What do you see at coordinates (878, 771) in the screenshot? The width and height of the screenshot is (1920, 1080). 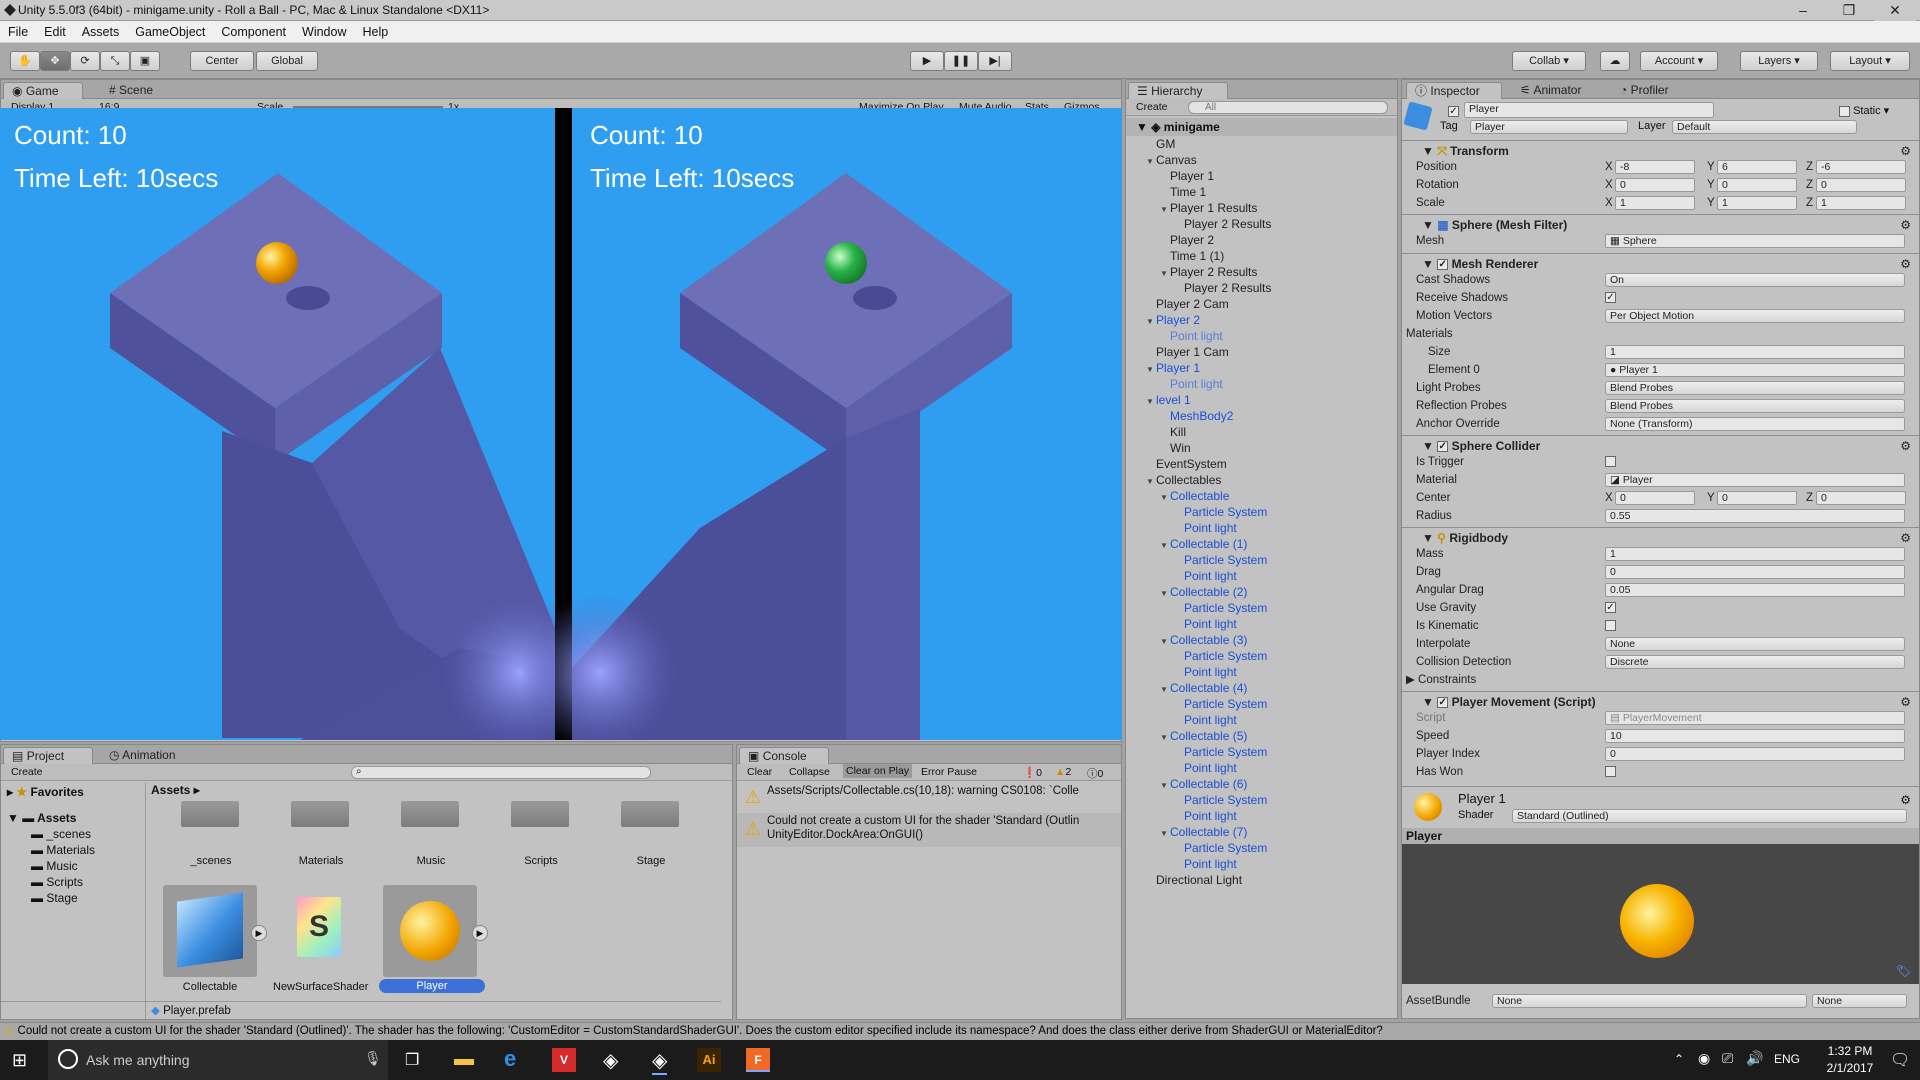 I see `console-clear-on-play-button: Clear on Play` at bounding box center [878, 771].